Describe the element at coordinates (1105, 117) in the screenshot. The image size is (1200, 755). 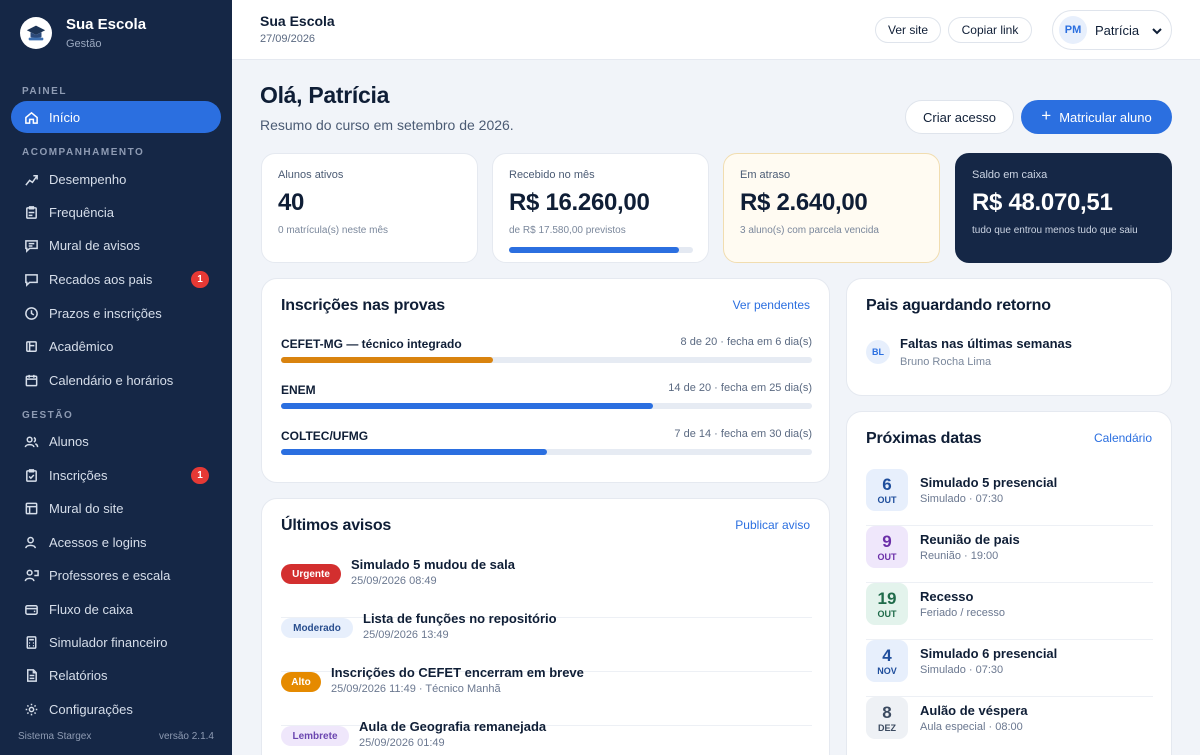
I see `enroll-student-label: Matricular aluno` at that location.